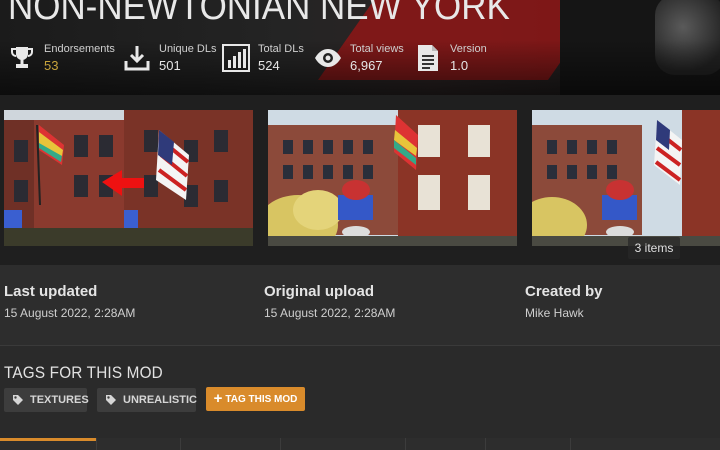 The height and width of the screenshot is (450, 720). What do you see at coordinates (330, 313) in the screenshot?
I see `original-upload-date: 15 August 2022, 2:28AM` at bounding box center [330, 313].